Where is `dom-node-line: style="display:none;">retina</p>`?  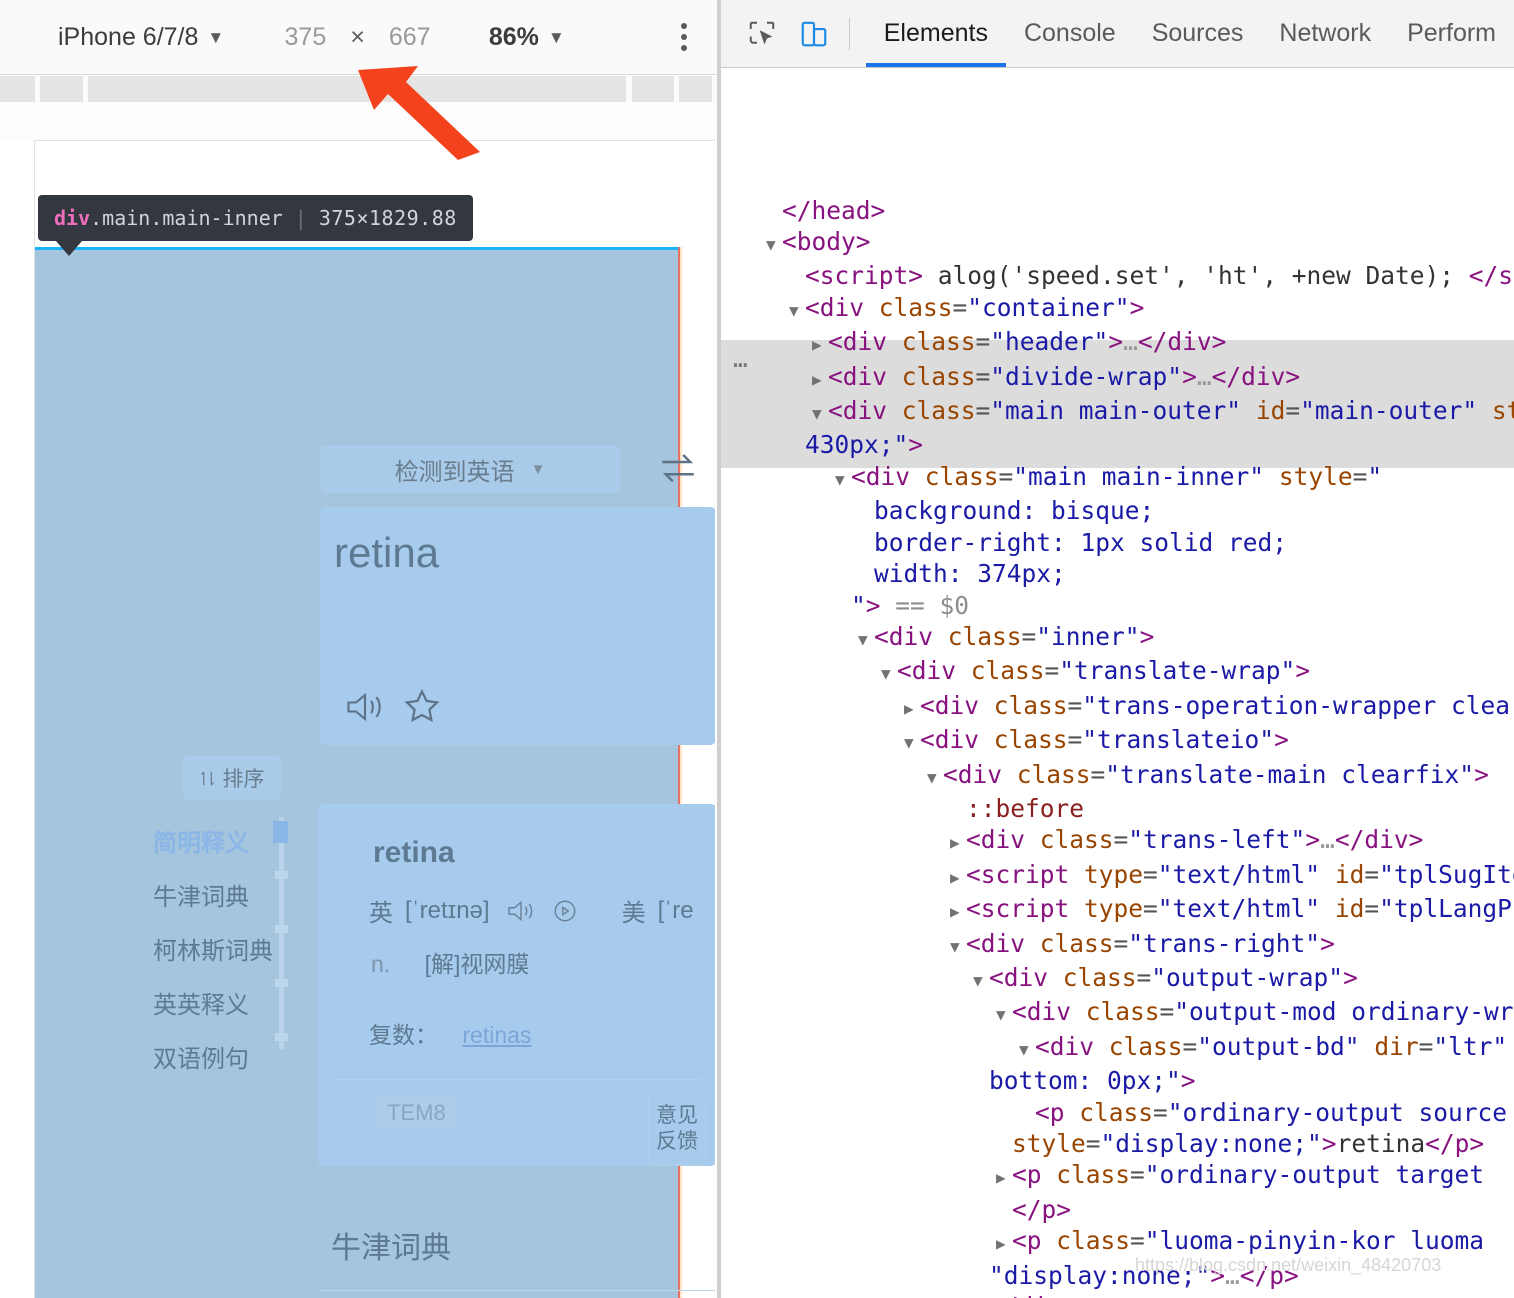
dom-node-line: style="display:none;">retina</p> is located at coordinates (1117, 1143).